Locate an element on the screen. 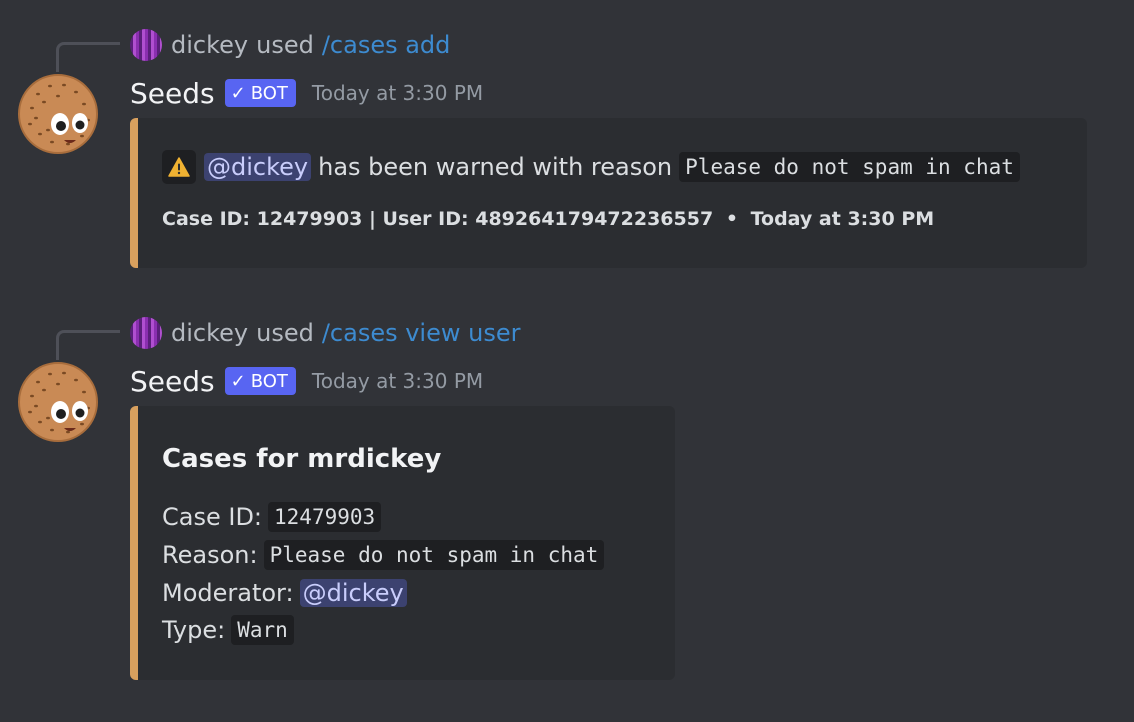 The width and height of the screenshot is (1134, 722). command-reply-line: dickey used /cases add is located at coordinates (290, 45).